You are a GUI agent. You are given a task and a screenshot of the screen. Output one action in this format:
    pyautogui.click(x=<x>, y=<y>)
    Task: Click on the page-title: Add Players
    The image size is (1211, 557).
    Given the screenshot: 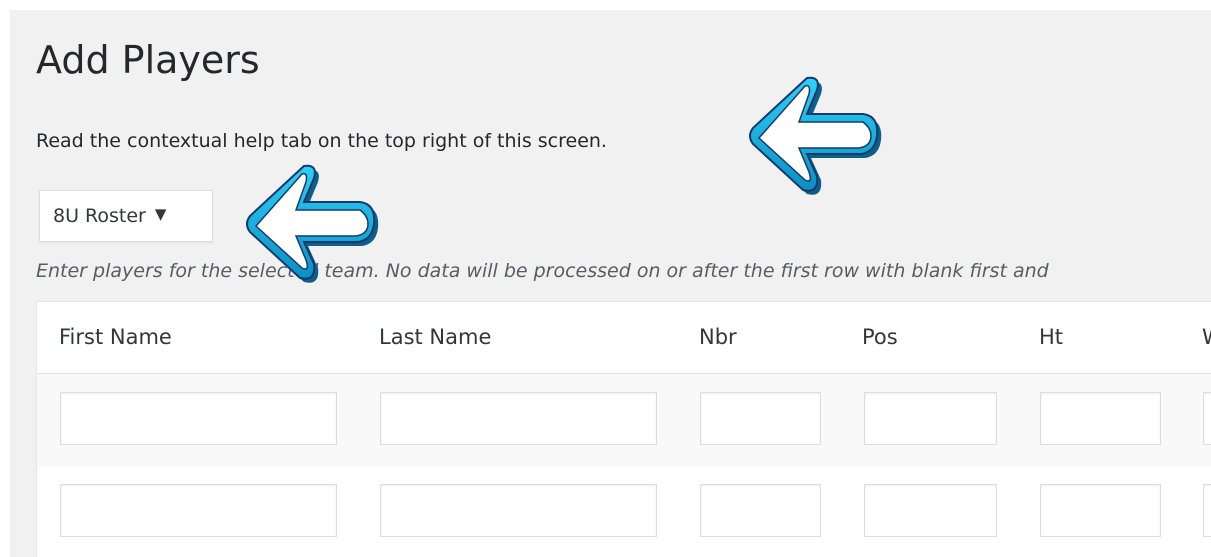 What is the action you would take?
    pyautogui.click(x=148, y=60)
    